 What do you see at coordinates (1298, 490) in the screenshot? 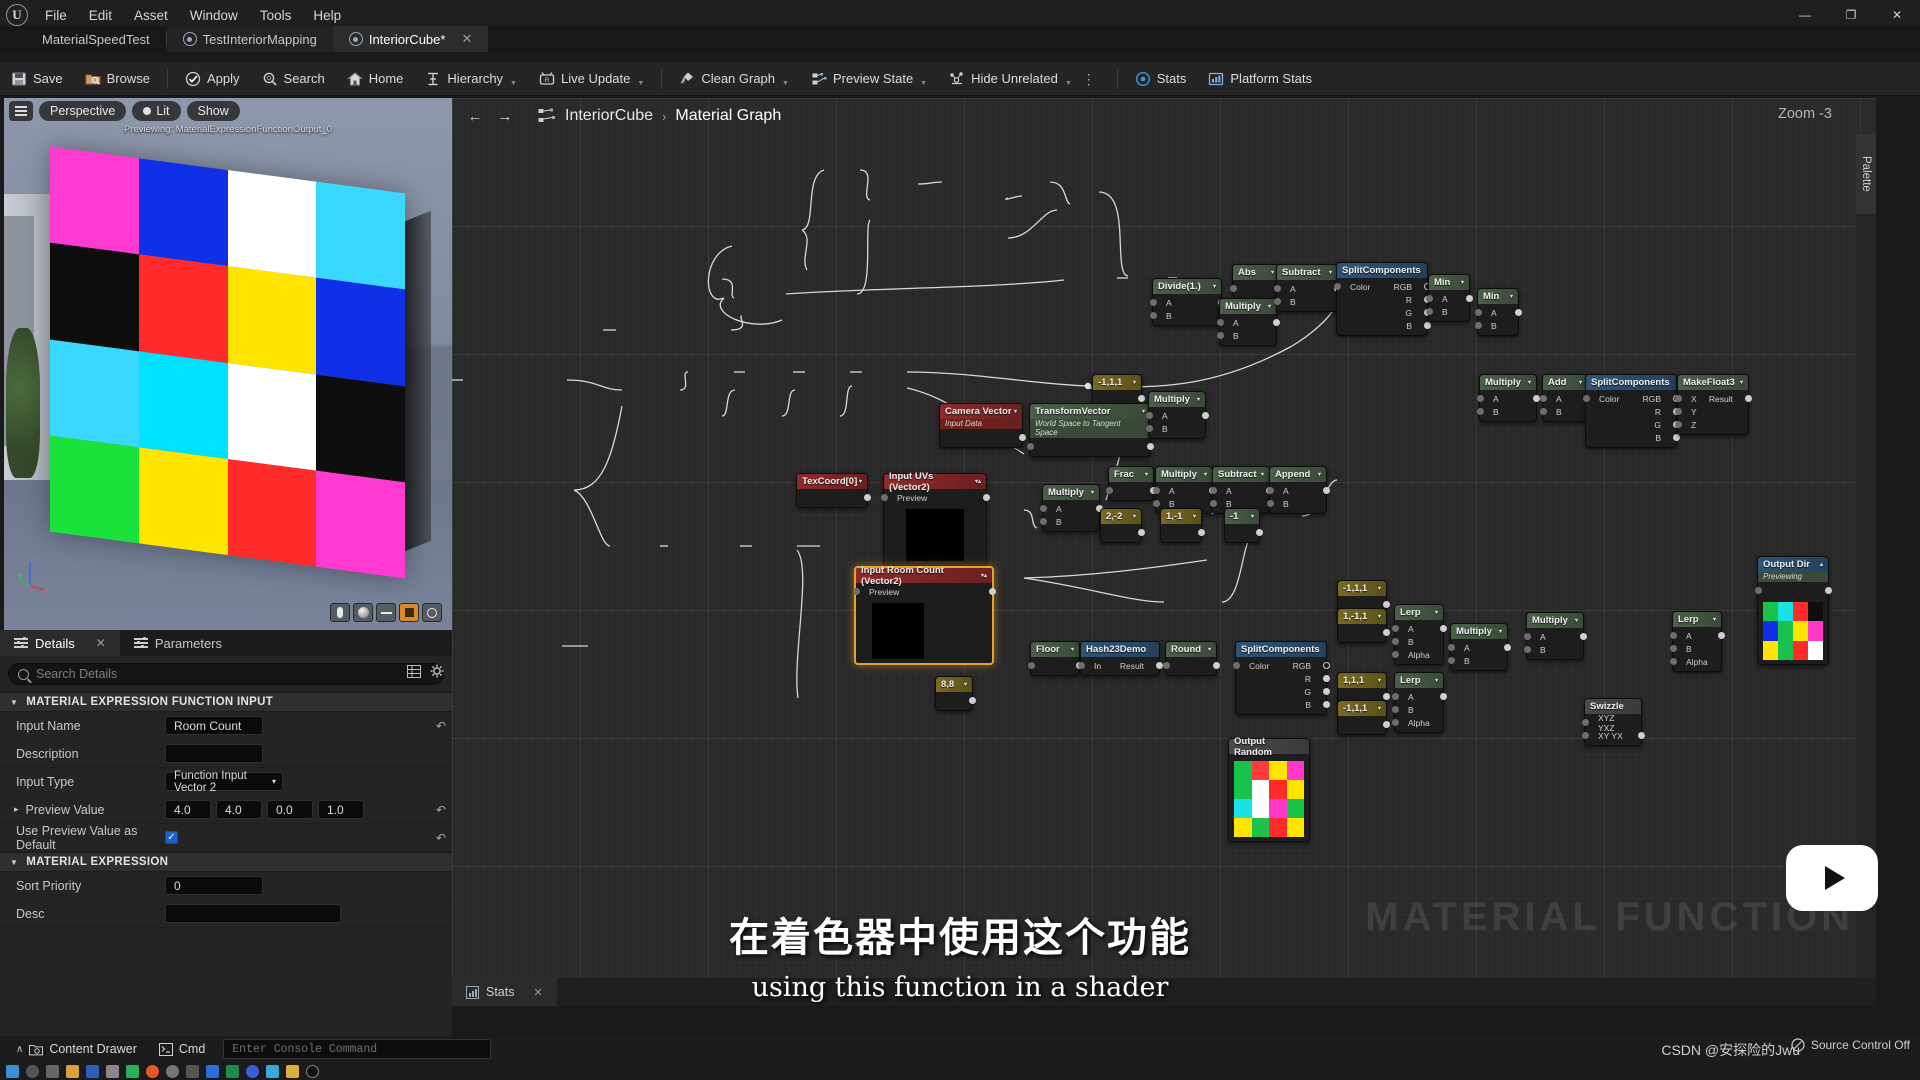
I see `graph-node-append: Append ▾ A B` at bounding box center [1298, 490].